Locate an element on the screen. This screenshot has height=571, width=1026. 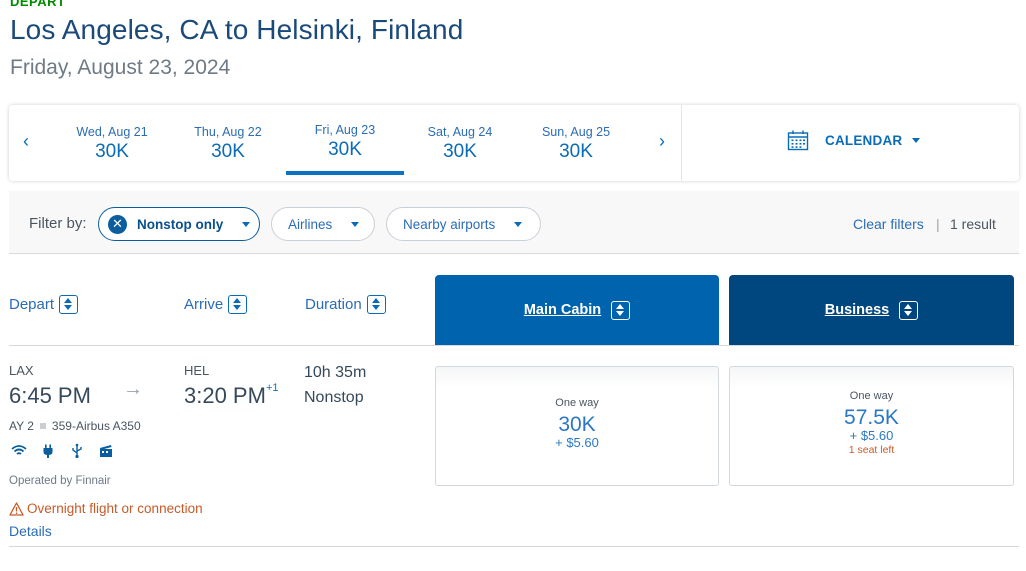
sort-arrive: Arrive is located at coordinates (216, 304).